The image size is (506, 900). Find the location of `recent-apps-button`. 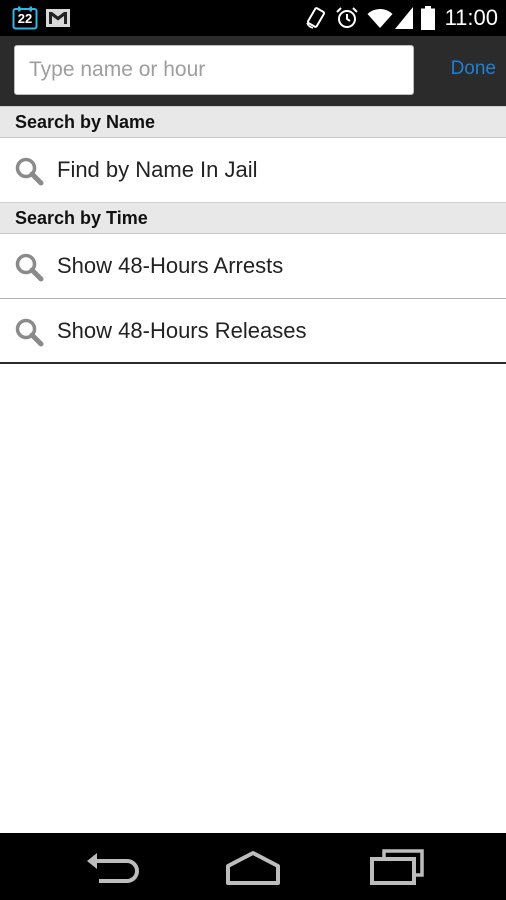

recent-apps-button is located at coordinates (396, 867).